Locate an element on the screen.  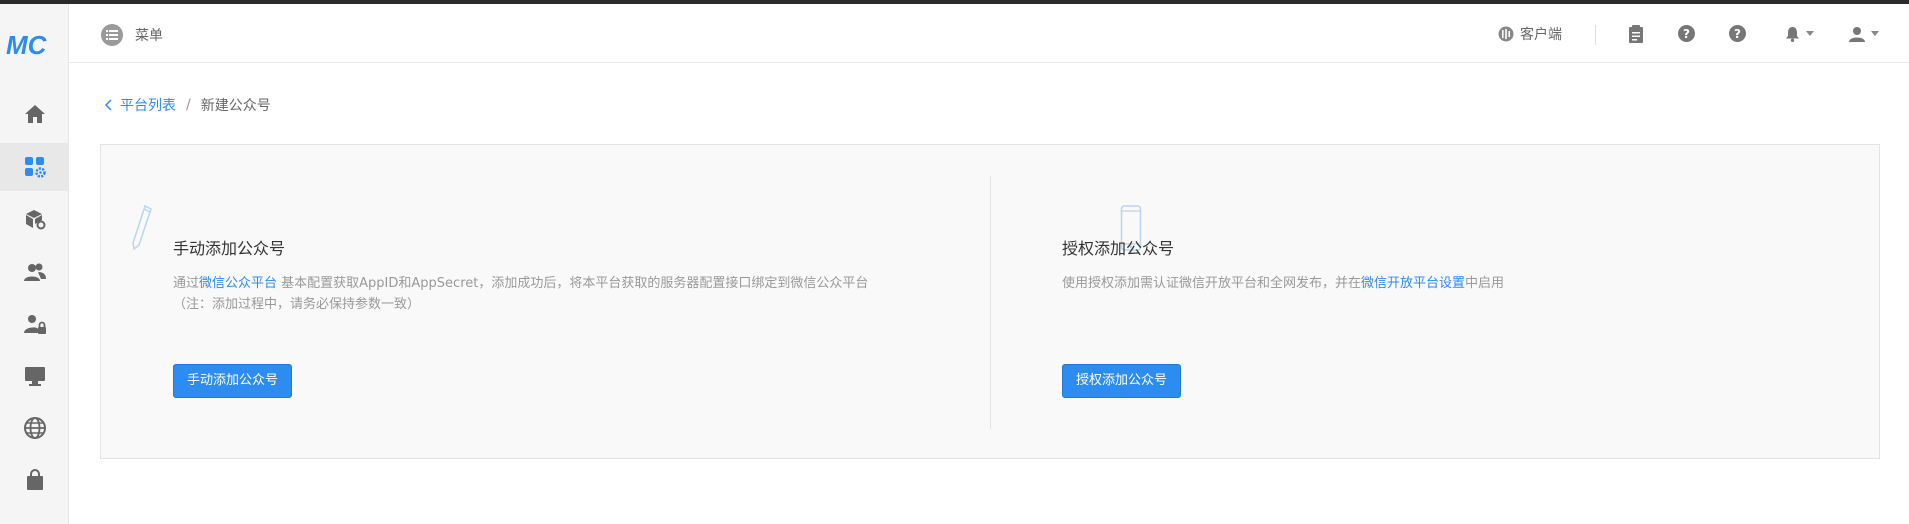
users-icon is located at coordinates (34, 272).